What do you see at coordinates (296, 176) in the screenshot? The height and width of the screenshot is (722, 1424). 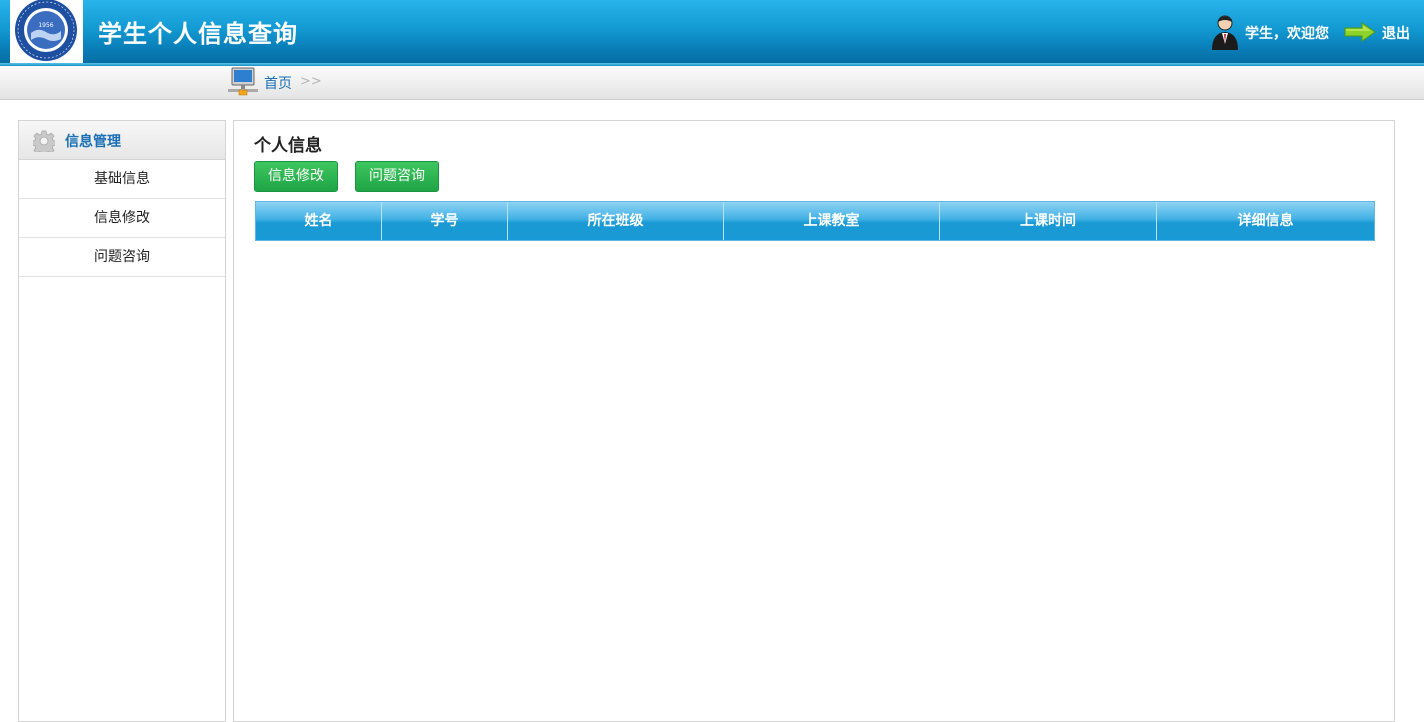 I see `edit-info-button: 信息修改` at bounding box center [296, 176].